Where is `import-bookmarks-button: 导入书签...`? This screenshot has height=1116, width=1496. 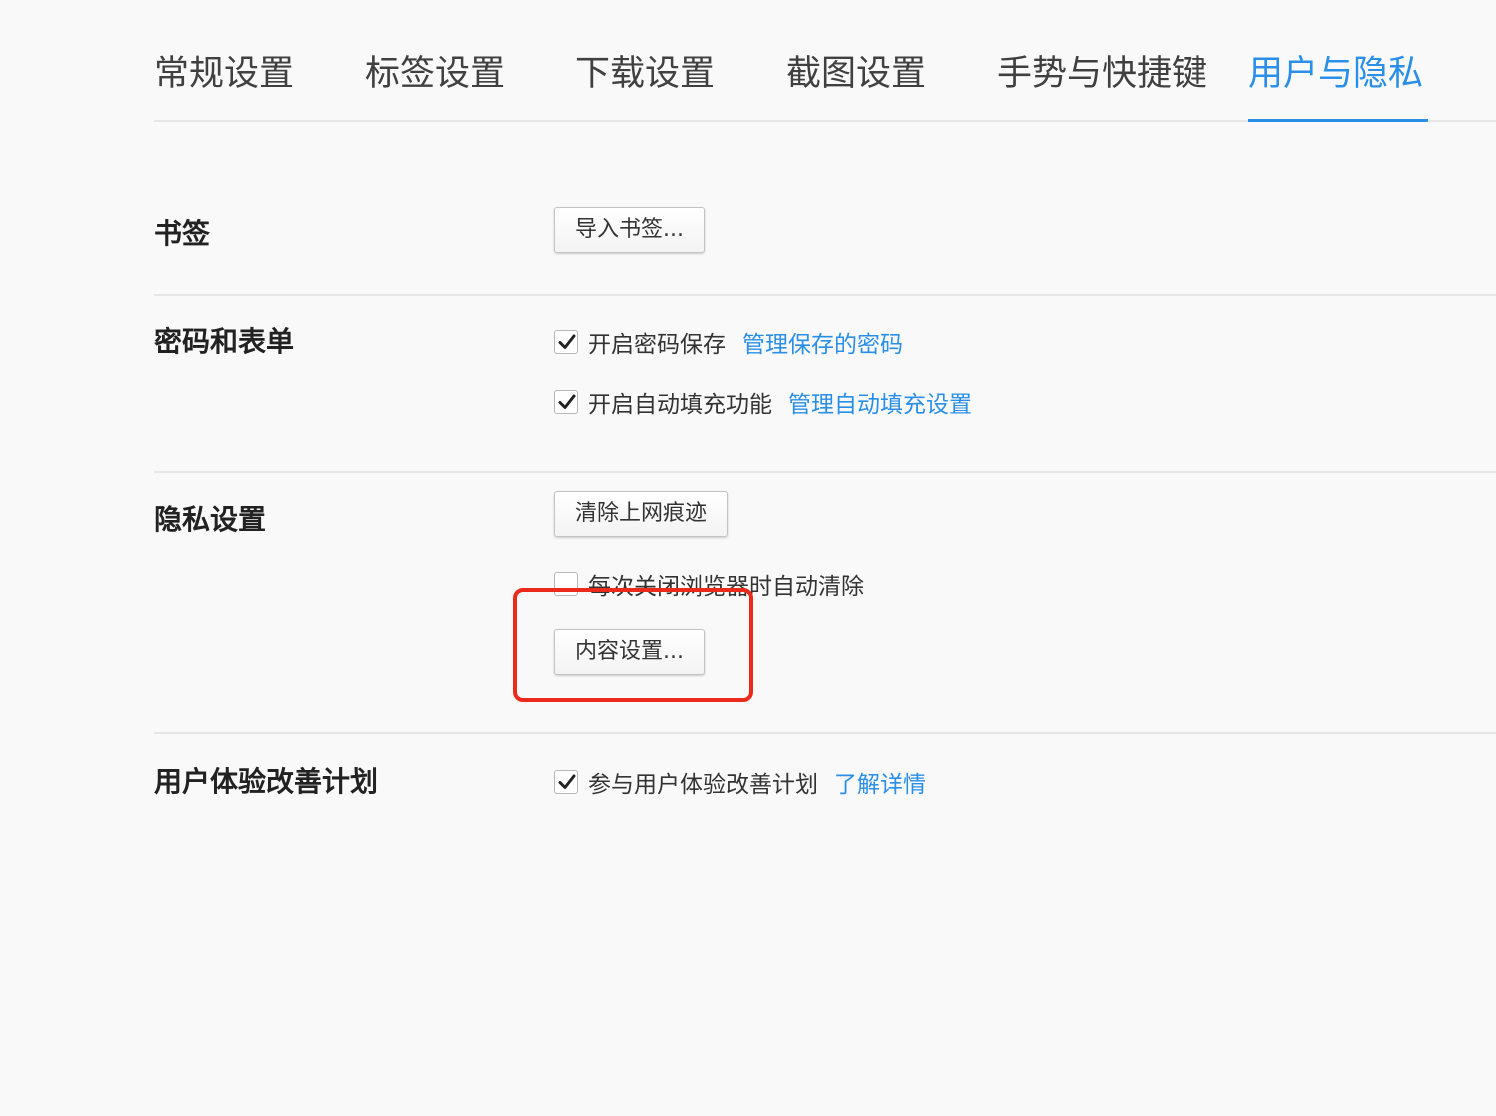 import-bookmarks-button: 导入书签... is located at coordinates (629, 230).